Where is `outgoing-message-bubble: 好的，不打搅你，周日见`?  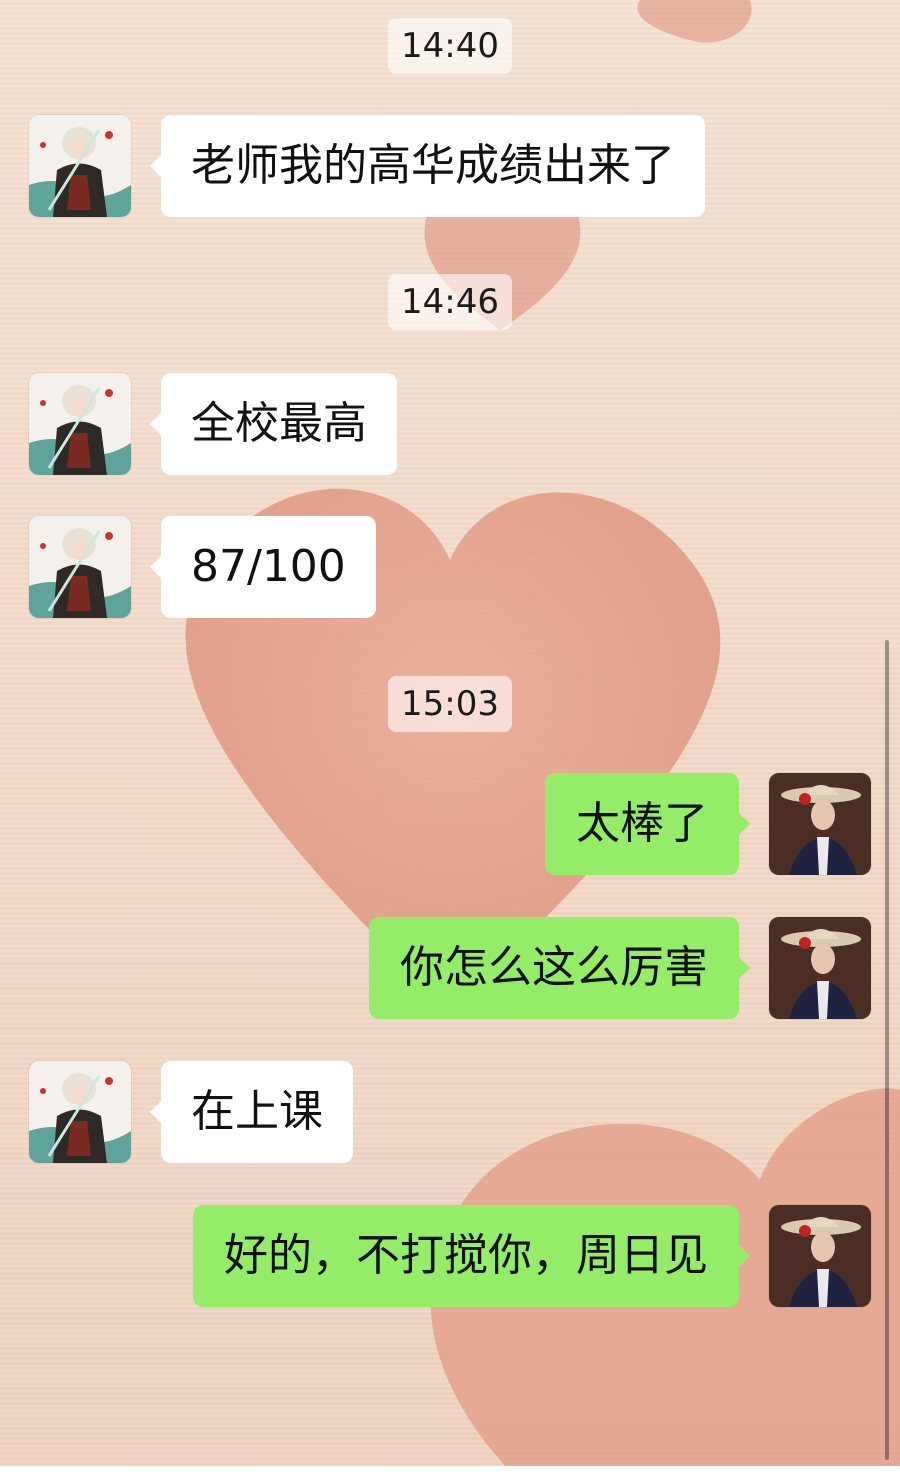
outgoing-message-bubble: 好的，不打搅你，周日见 is located at coordinates (471, 1256).